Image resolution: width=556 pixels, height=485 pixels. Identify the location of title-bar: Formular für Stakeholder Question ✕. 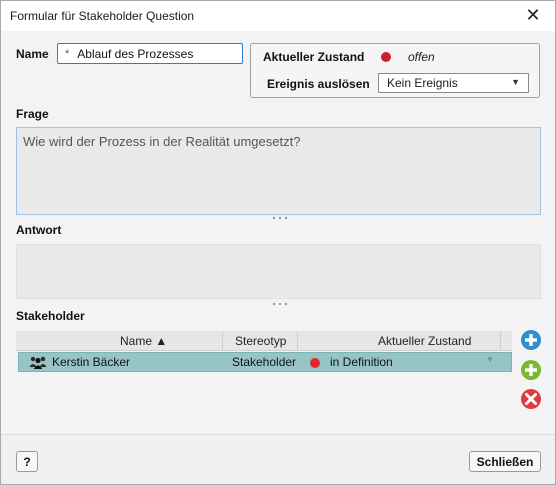
(278, 16).